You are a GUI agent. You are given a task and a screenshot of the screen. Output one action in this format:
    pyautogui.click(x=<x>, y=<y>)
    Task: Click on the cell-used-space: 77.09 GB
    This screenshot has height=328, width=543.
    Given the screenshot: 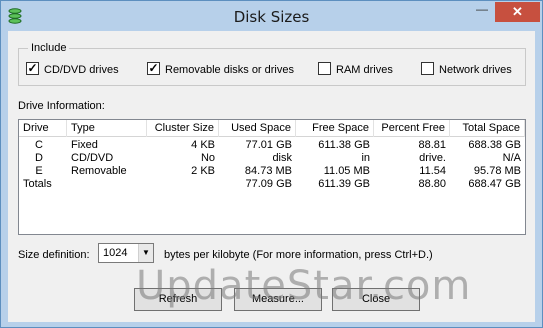 What is the action you would take?
    pyautogui.click(x=268, y=184)
    